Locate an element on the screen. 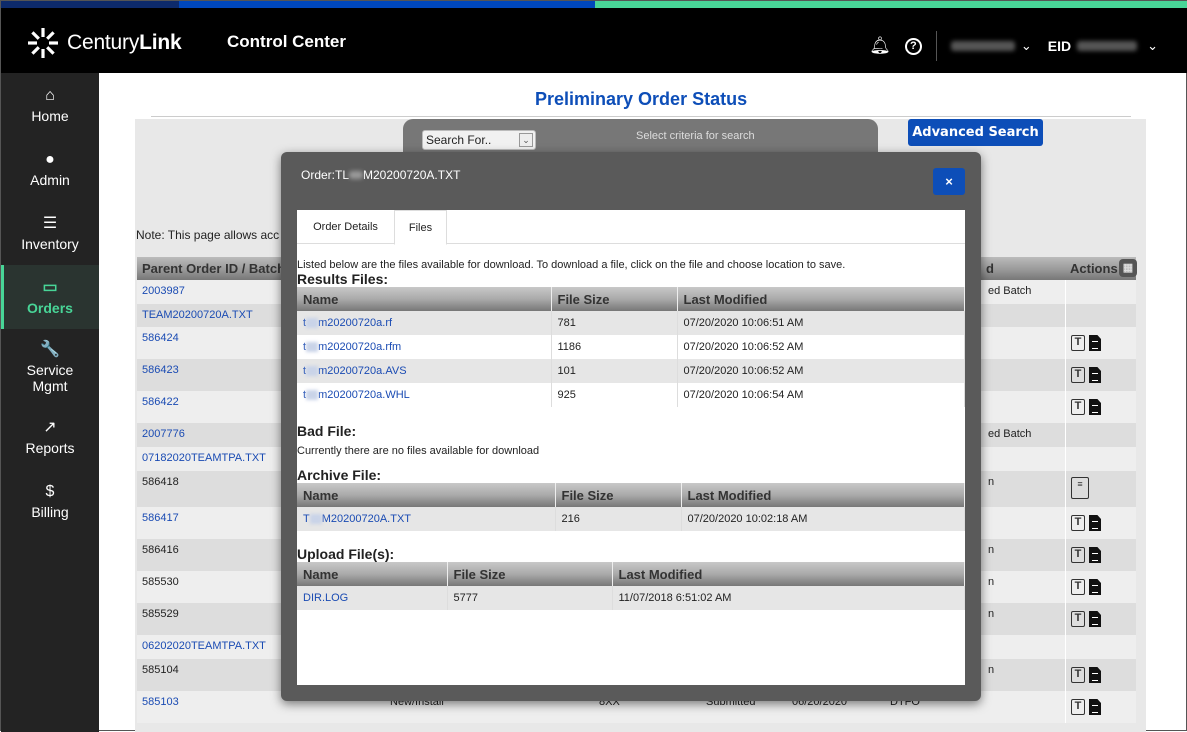 The width and height of the screenshot is (1187, 732). column-header-actions: Actions is located at coordinates (1094, 268).